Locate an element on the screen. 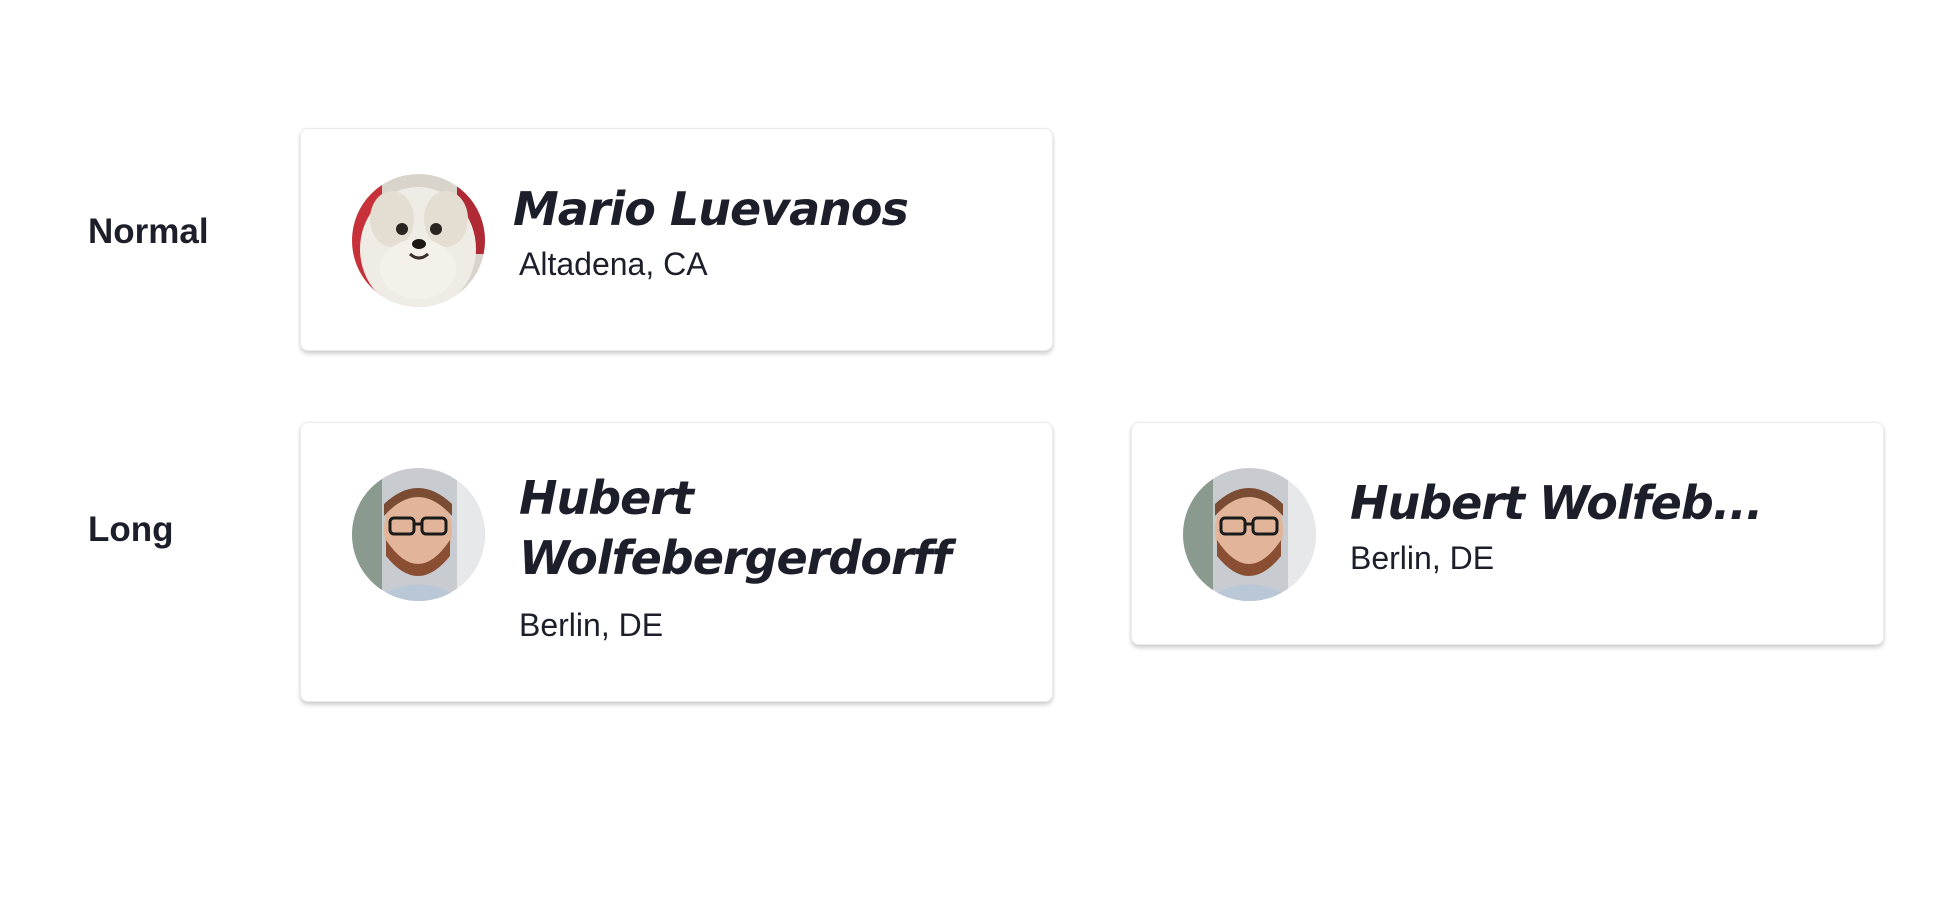 Image resolution: width=1946 pixels, height=910 pixels. row-label-long: Long is located at coordinates (131, 529).